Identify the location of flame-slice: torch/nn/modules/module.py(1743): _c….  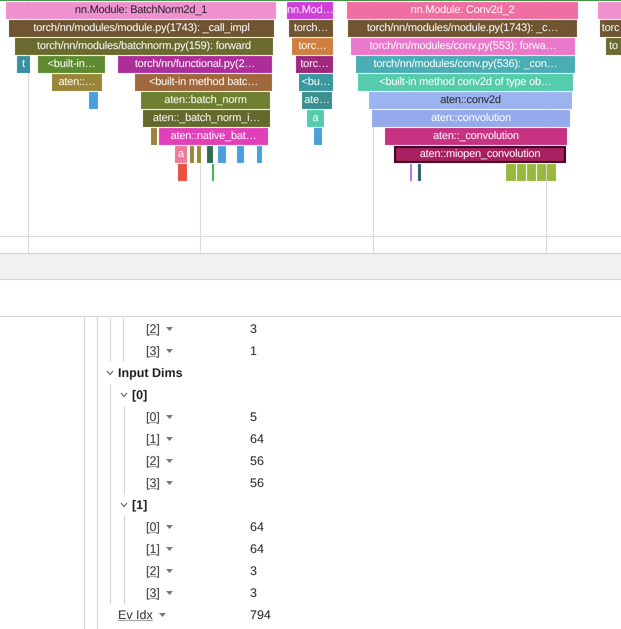
(462, 28).